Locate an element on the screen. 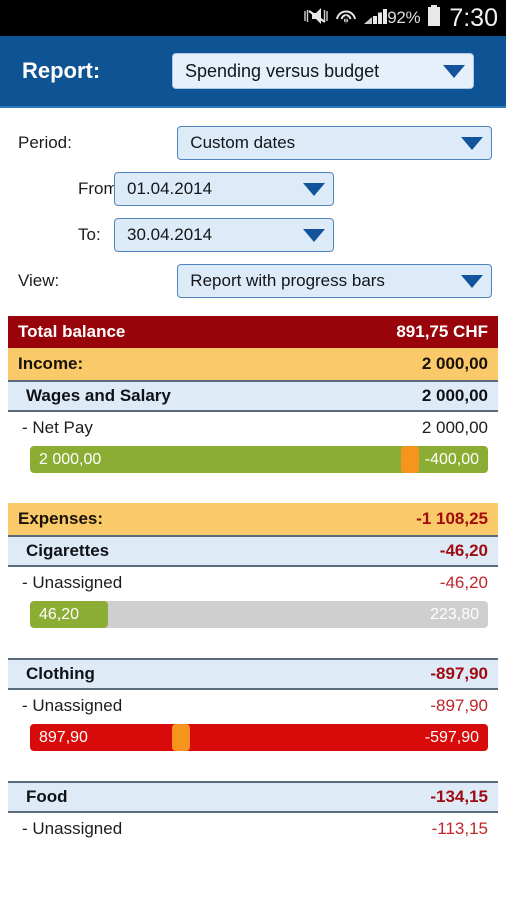 Image resolution: width=506 pixels, height=900 pixels. progress-bar-wrap: 2 000,00 -400,00 is located at coordinates (253, 462).